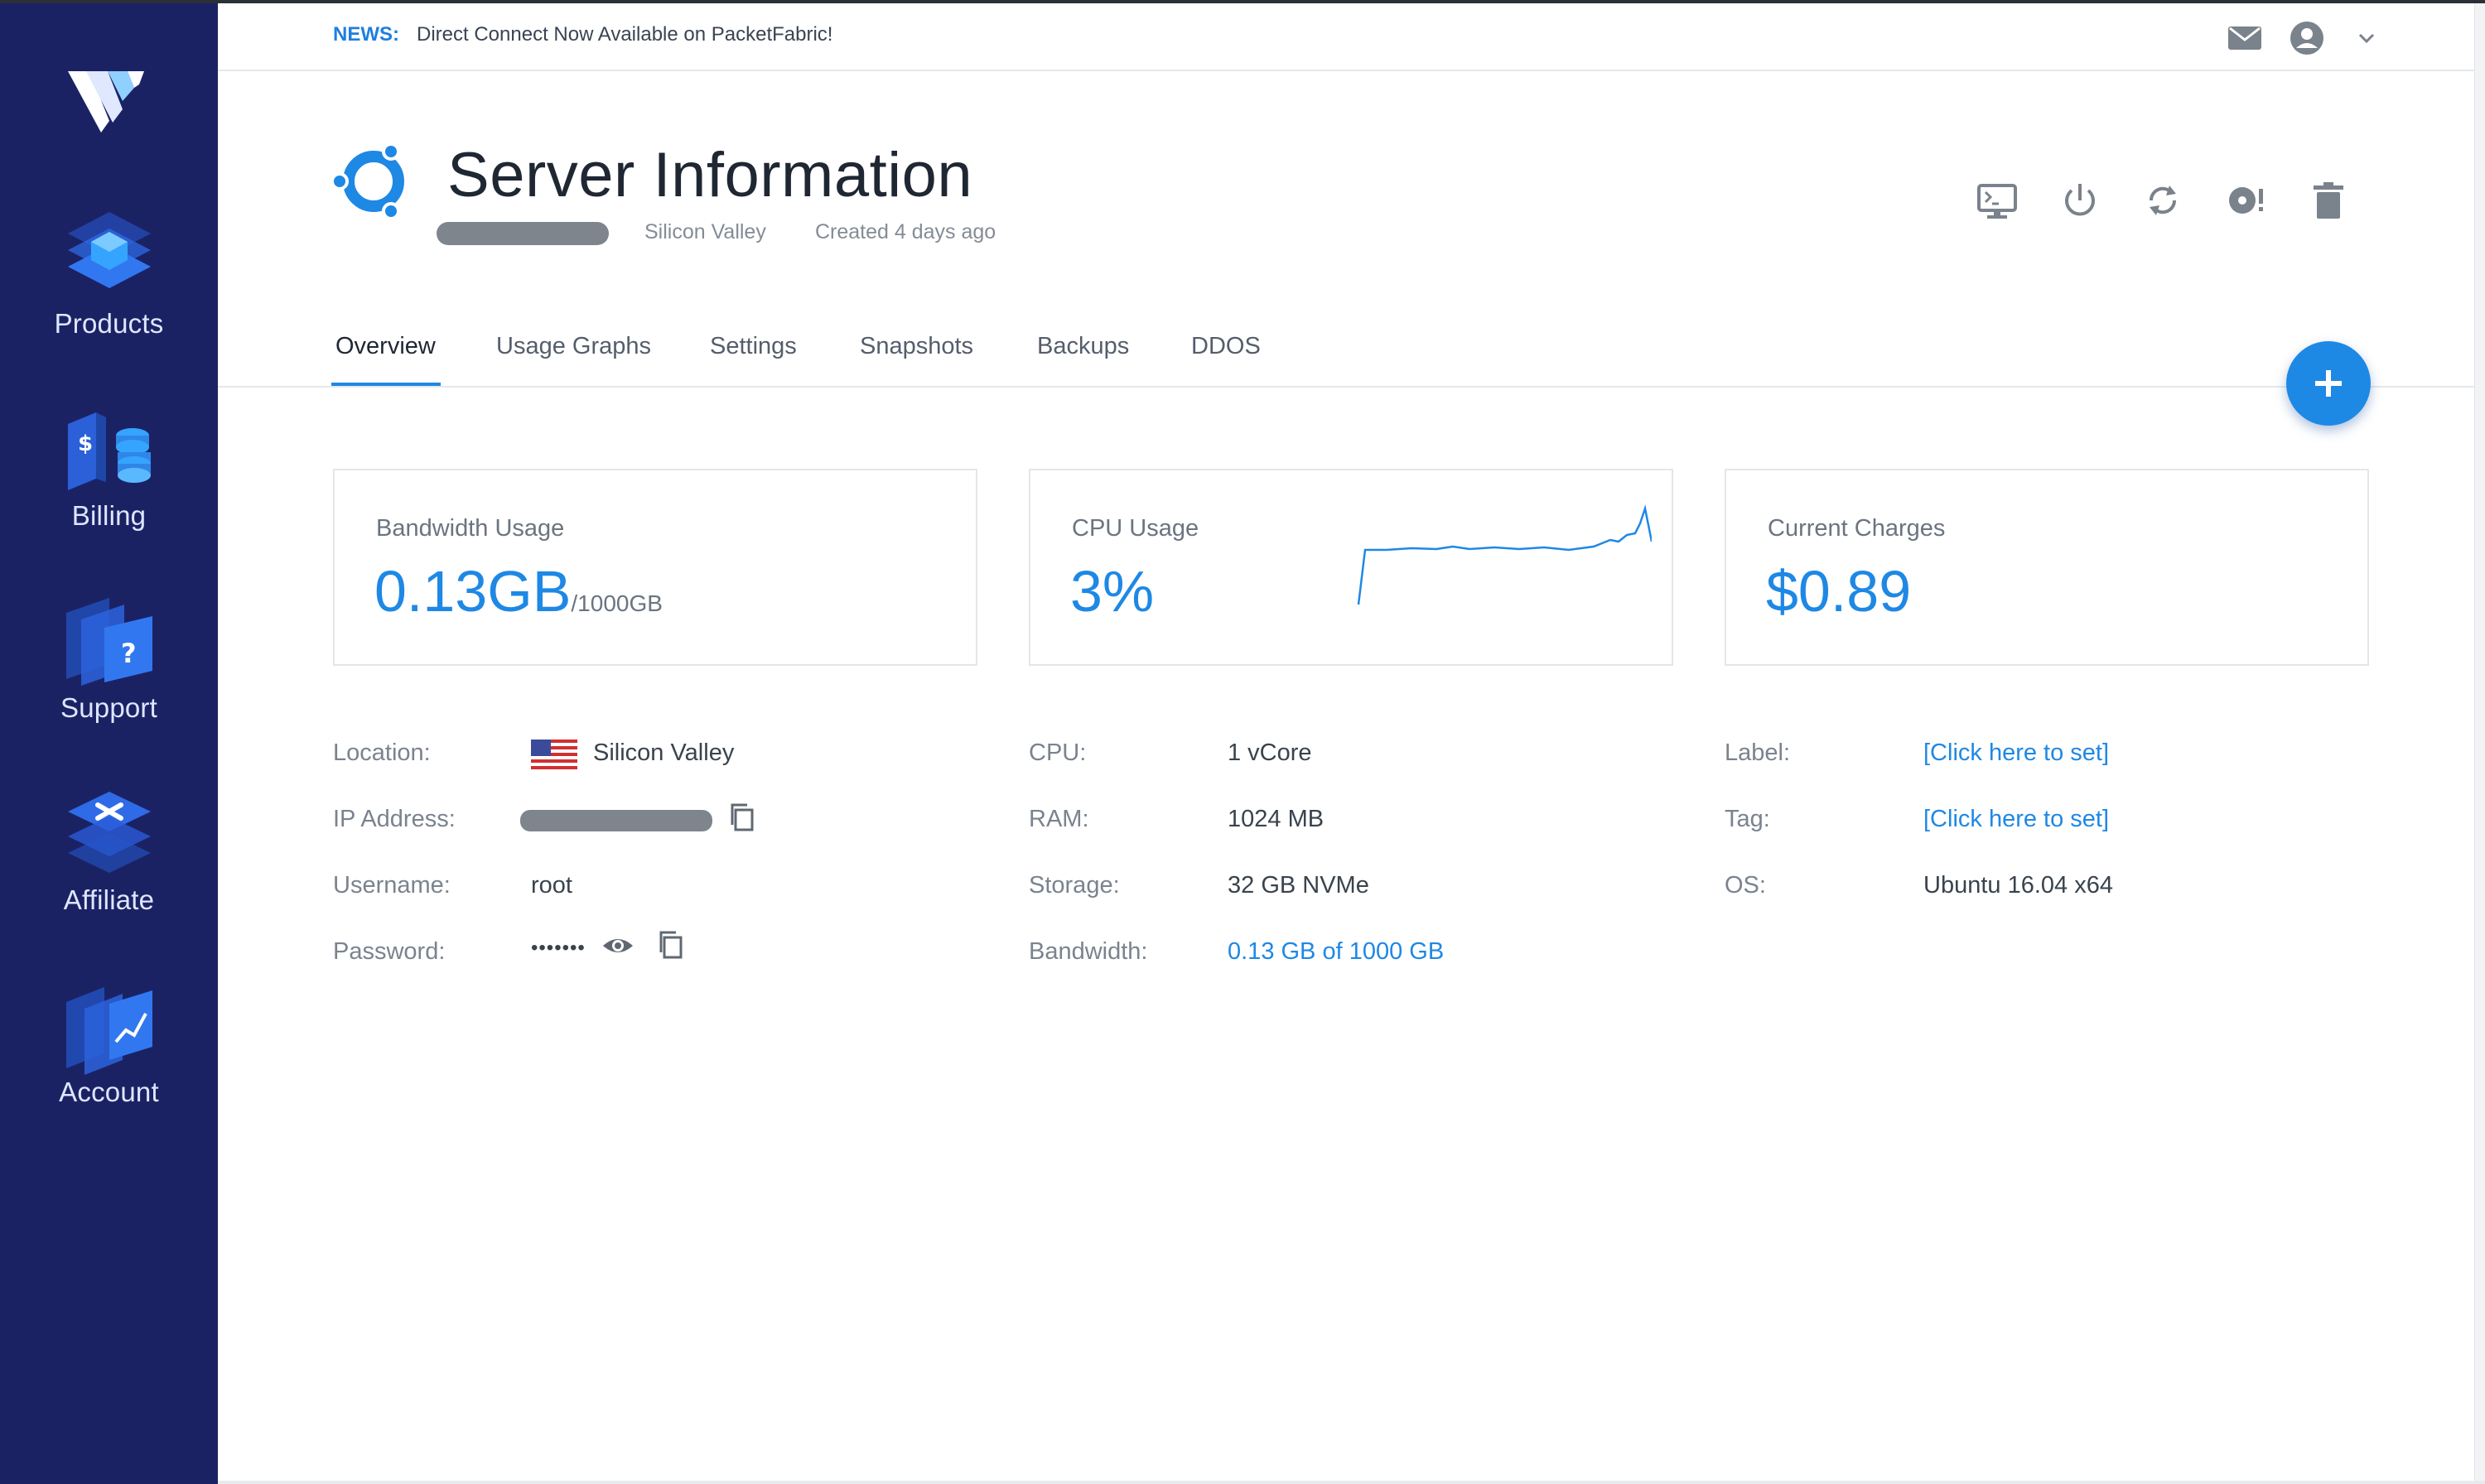  What do you see at coordinates (616, 820) in the screenshot?
I see `ip-address-redacted` at bounding box center [616, 820].